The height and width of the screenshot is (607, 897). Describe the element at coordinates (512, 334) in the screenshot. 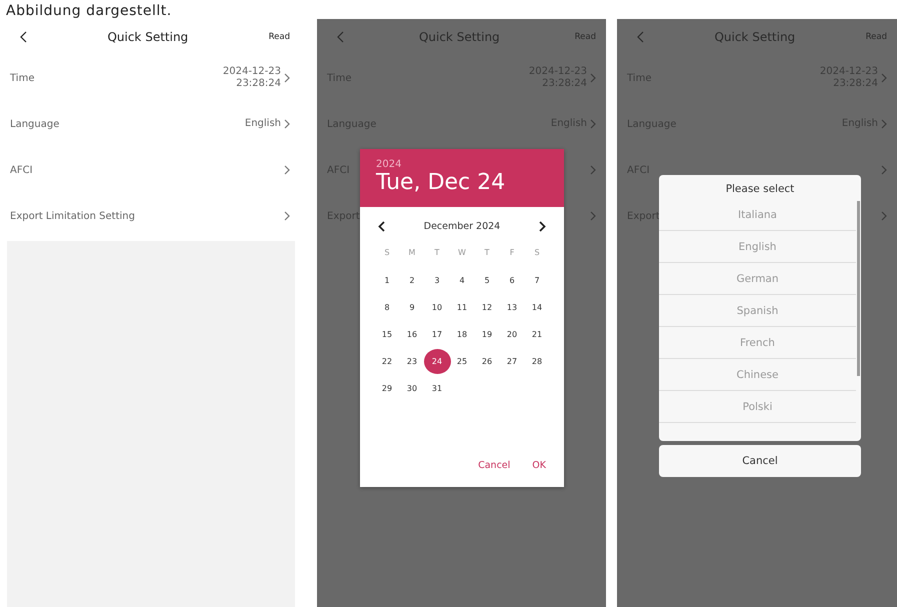

I see `calendar-day: 20` at that location.